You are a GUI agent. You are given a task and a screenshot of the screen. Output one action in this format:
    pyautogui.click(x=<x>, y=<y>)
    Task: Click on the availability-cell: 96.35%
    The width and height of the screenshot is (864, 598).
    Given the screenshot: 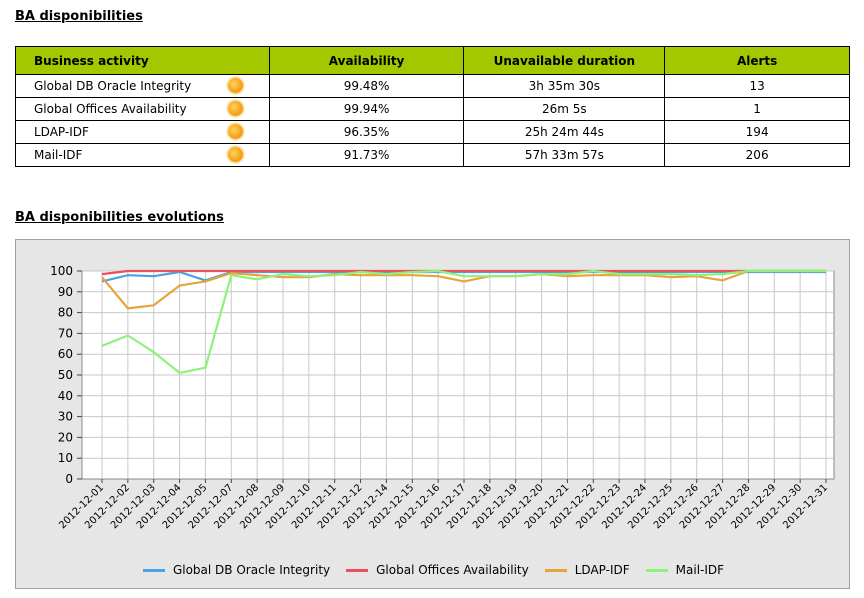 What is the action you would take?
    pyautogui.click(x=366, y=132)
    